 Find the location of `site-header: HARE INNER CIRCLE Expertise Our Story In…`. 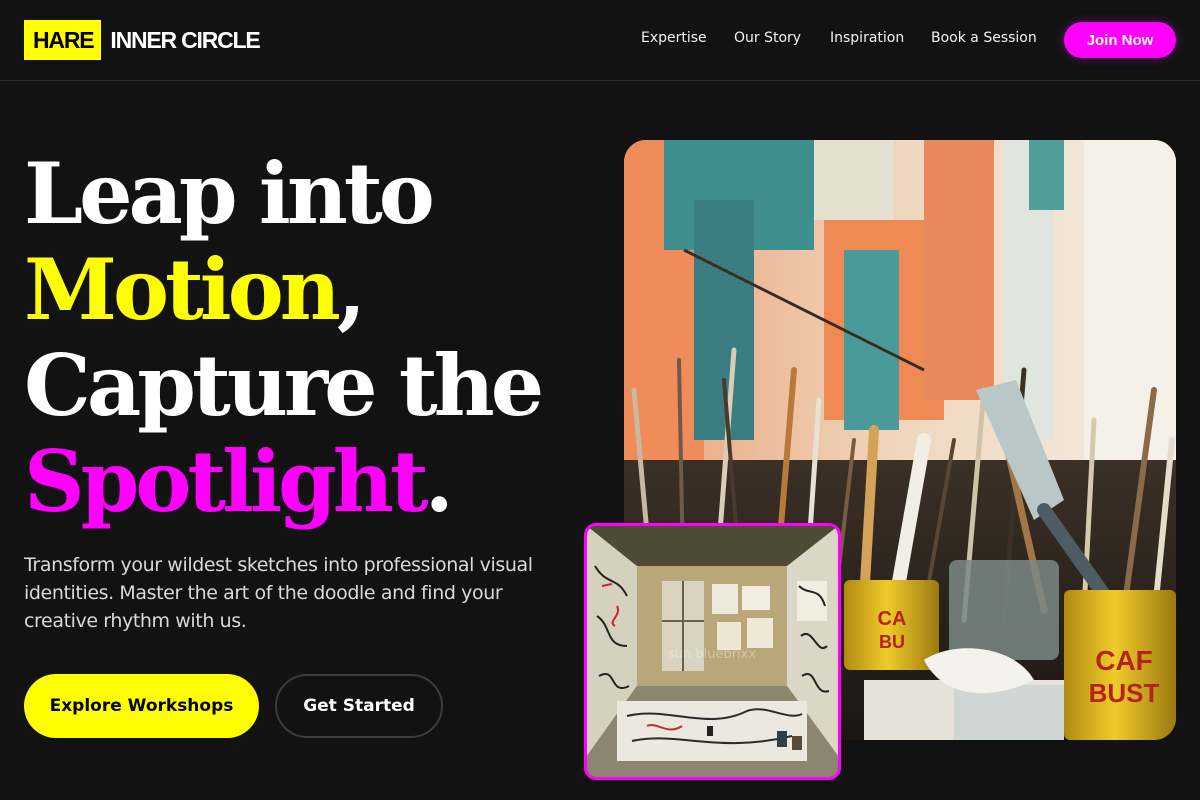

site-header: HARE INNER CIRCLE Expertise Our Story In… is located at coordinates (600, 40).